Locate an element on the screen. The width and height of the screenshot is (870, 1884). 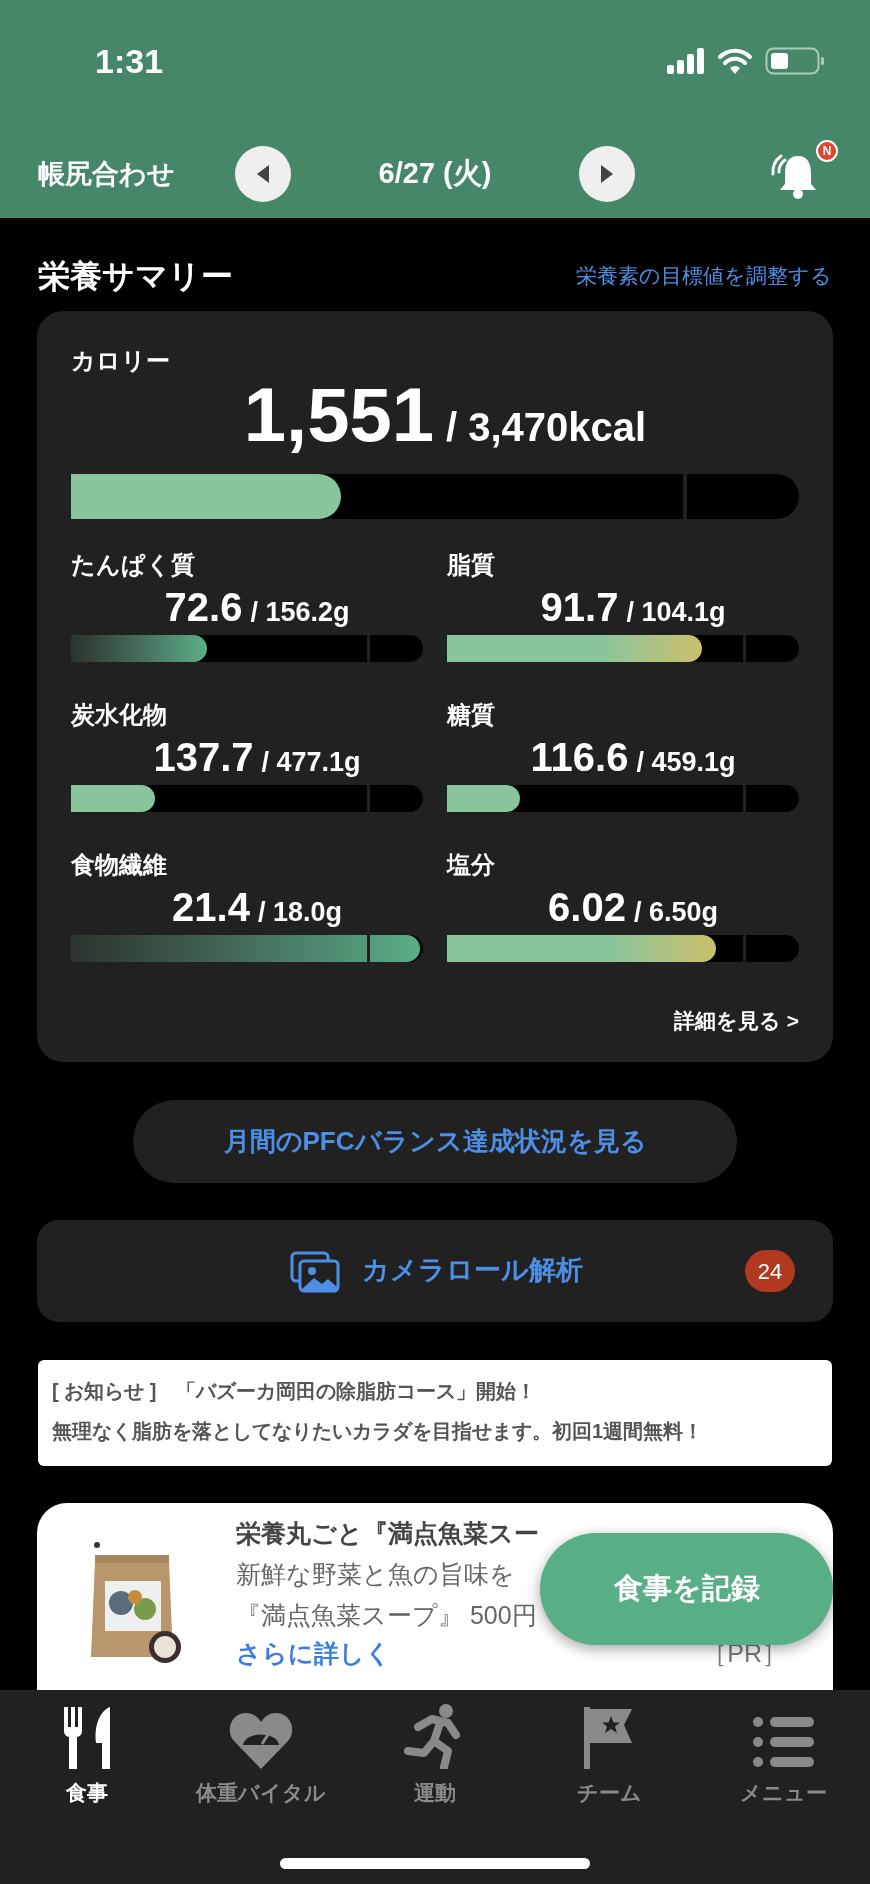
ad-text: 『満点魚菜スープ』 500円 is located at coordinates (386, 1615).